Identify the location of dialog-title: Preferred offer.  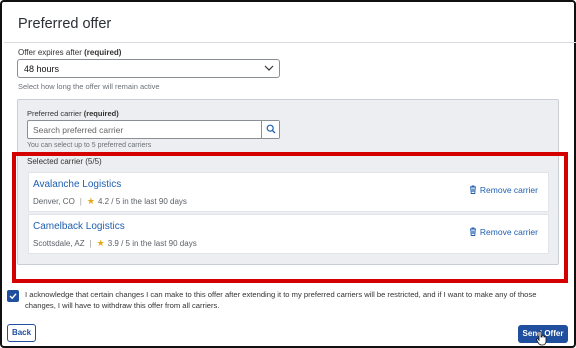
(65, 24).